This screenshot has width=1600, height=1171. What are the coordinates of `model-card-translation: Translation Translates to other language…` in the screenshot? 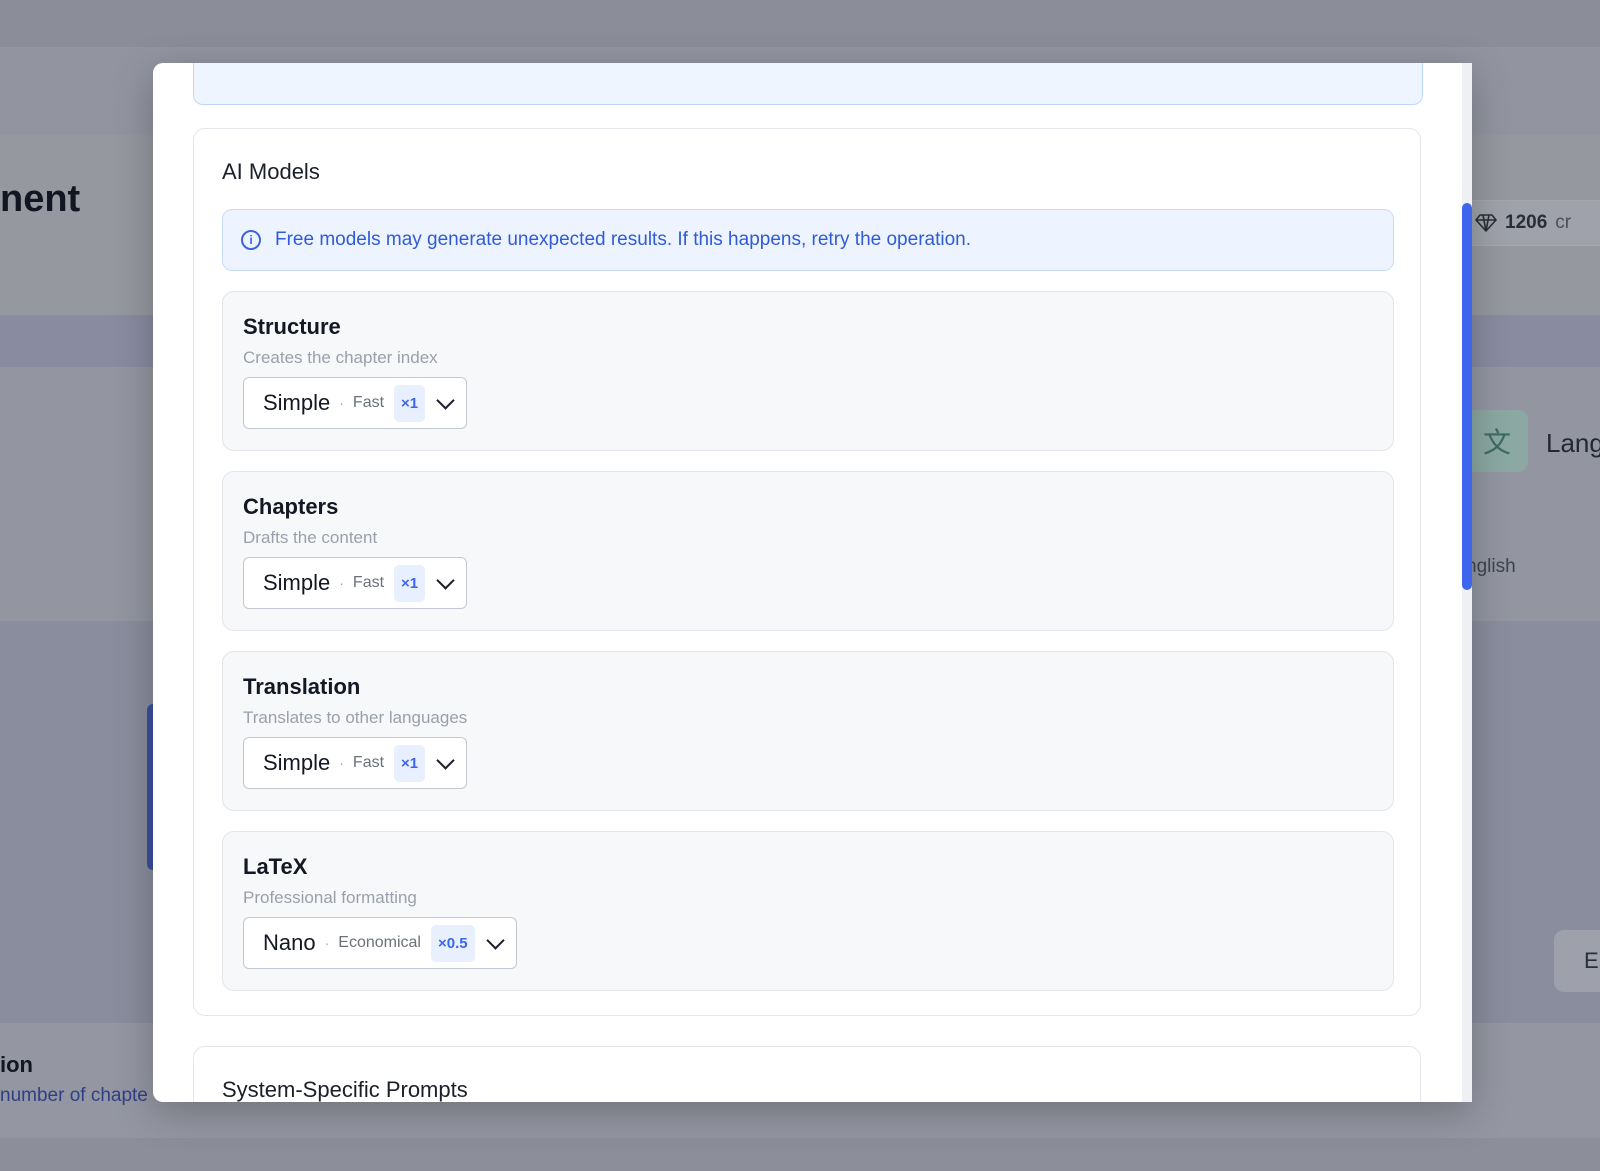 It's located at (808, 731).